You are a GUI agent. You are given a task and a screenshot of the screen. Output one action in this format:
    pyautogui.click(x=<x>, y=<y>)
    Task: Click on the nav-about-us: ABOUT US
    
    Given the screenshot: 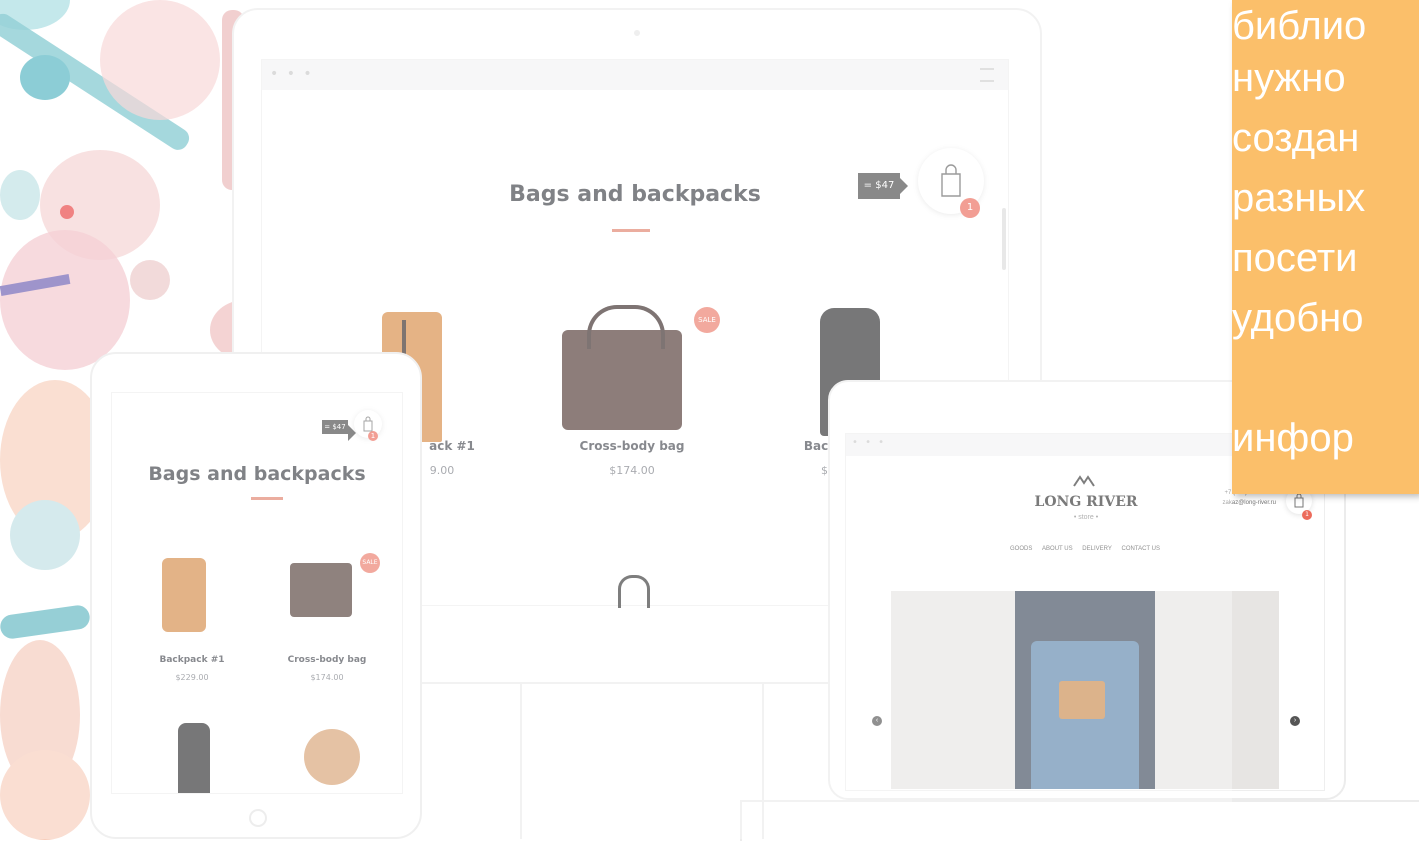 What is the action you would take?
    pyautogui.click(x=1057, y=549)
    